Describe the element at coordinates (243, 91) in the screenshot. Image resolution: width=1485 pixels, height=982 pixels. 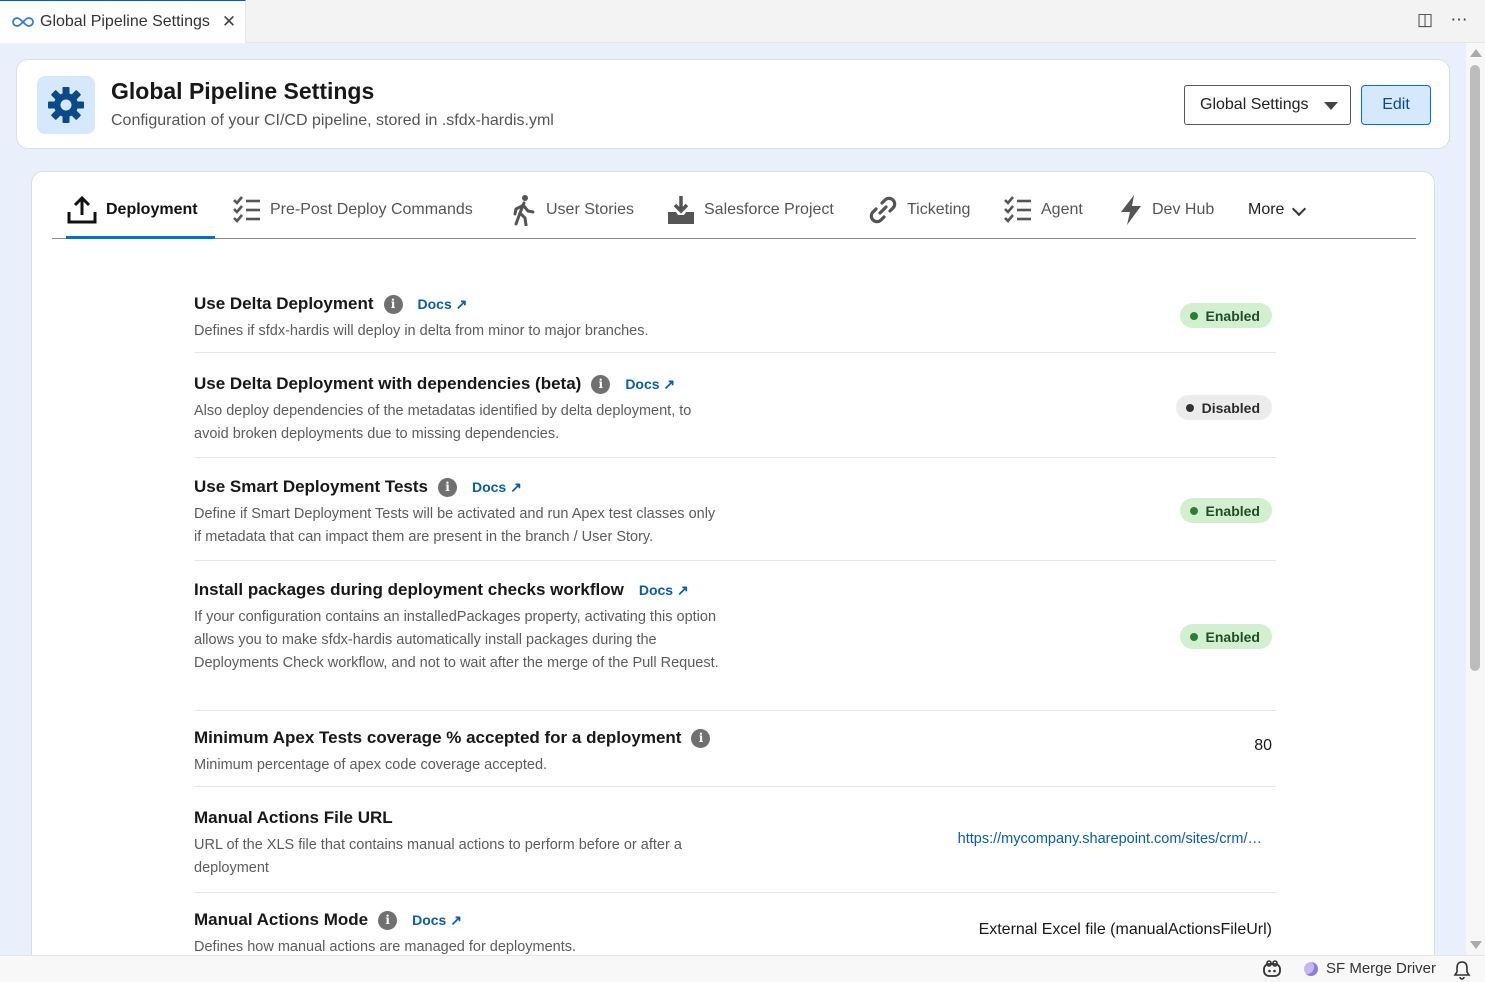
I see `page-title: Global Pipeline Settings` at that location.